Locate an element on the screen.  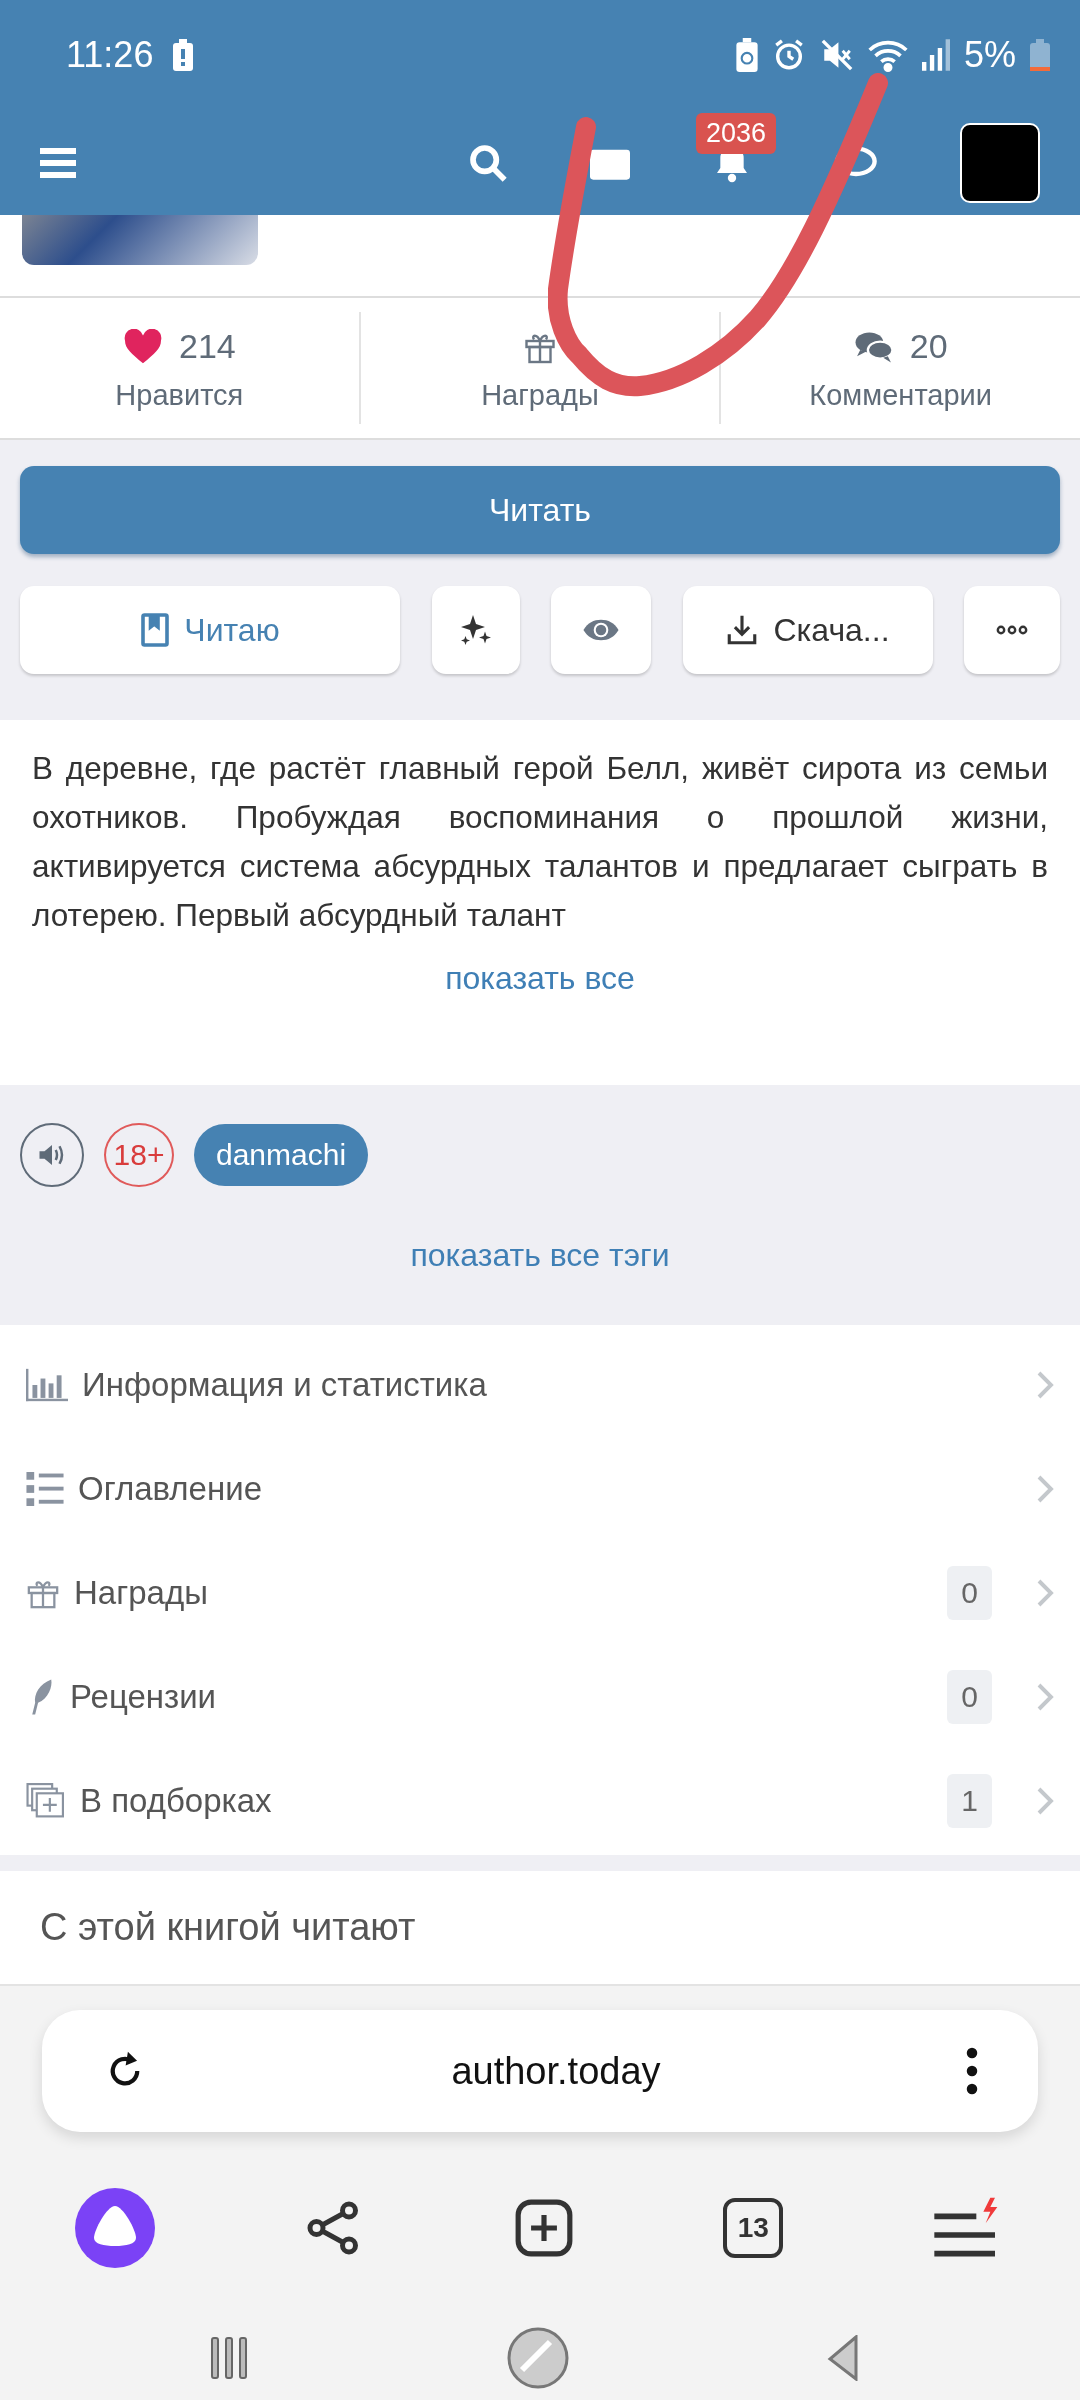
count-badge: 1 is located at coordinates (969, 1801).